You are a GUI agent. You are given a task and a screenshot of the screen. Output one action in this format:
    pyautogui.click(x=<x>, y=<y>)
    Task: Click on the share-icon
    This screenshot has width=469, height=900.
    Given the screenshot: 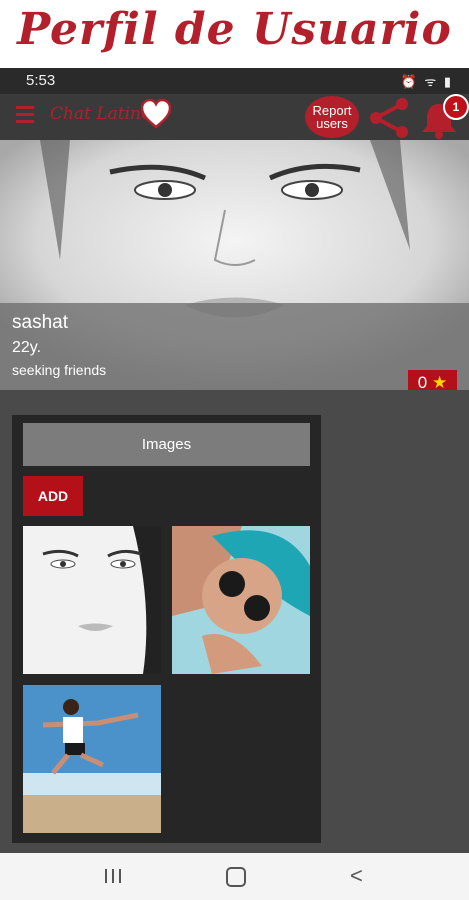 What is the action you would take?
    pyautogui.click(x=389, y=118)
    